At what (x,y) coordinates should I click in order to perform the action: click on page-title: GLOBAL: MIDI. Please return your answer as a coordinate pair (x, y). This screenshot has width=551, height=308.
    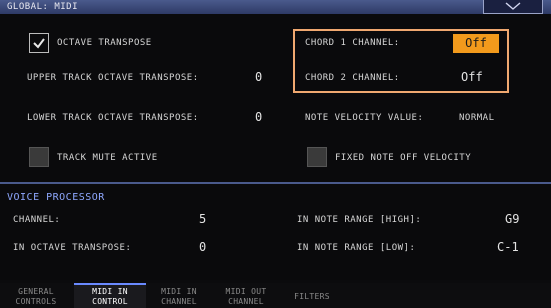
    Looking at the image, I should click on (43, 7).